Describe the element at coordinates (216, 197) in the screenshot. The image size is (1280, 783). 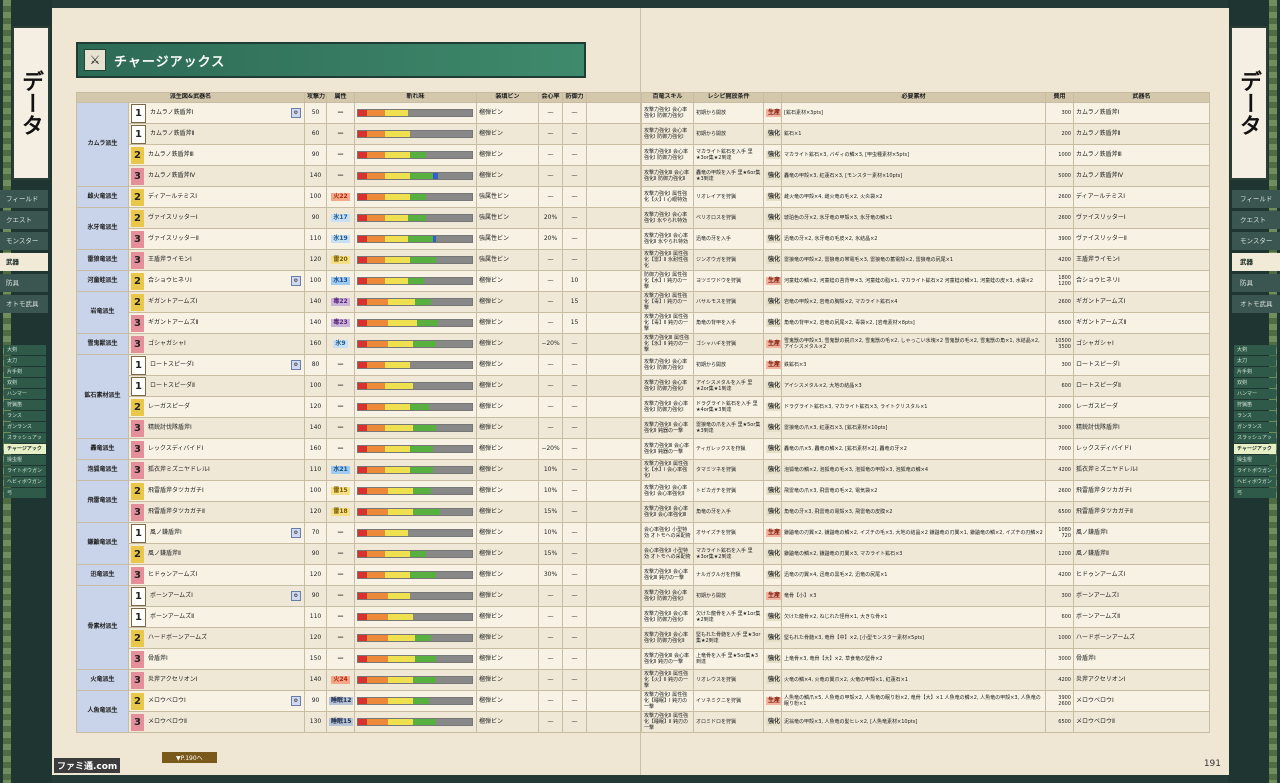
I see `weapon-name-cell: 2 ディアールテミスⅠ` at that location.